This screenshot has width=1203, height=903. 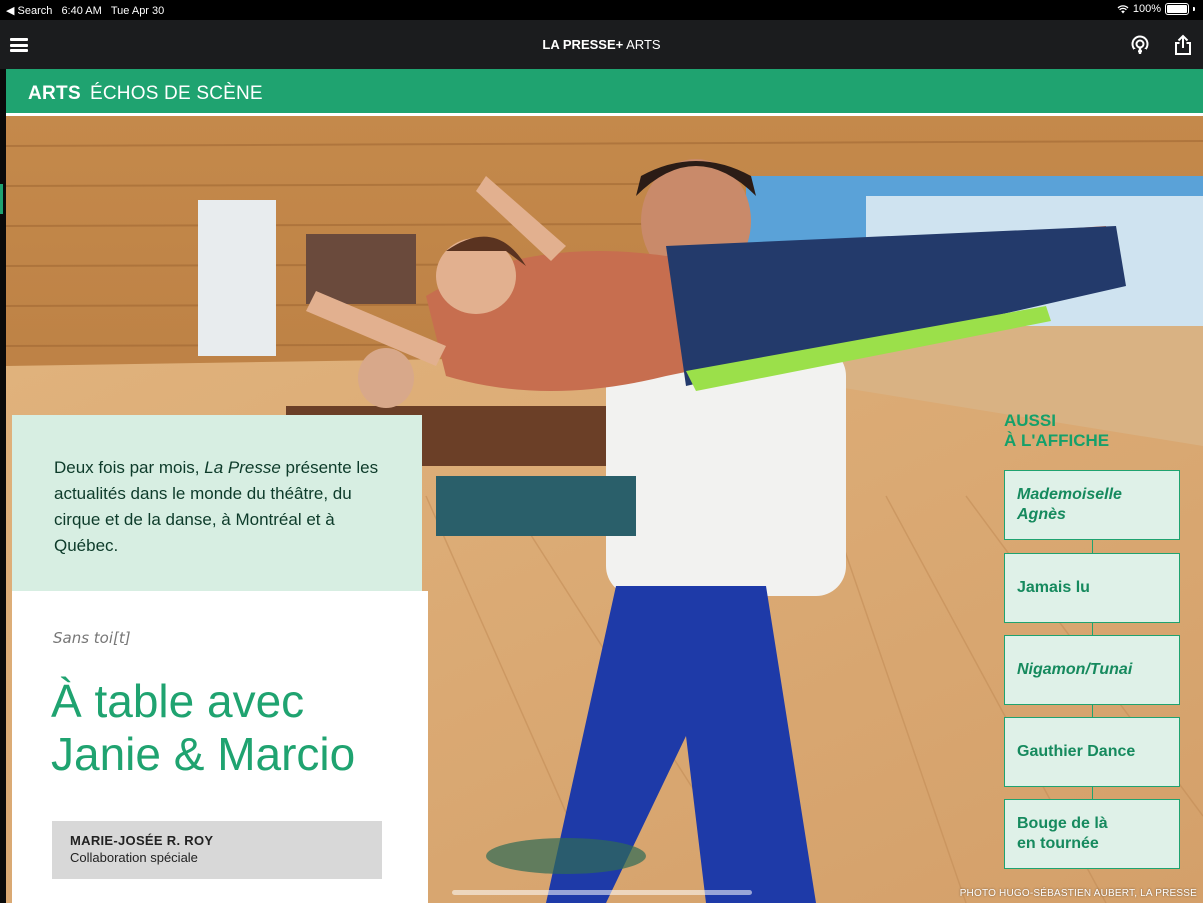 I want to click on aside-item-jamais-lu: Jamais lu, so click(x=1092, y=588).